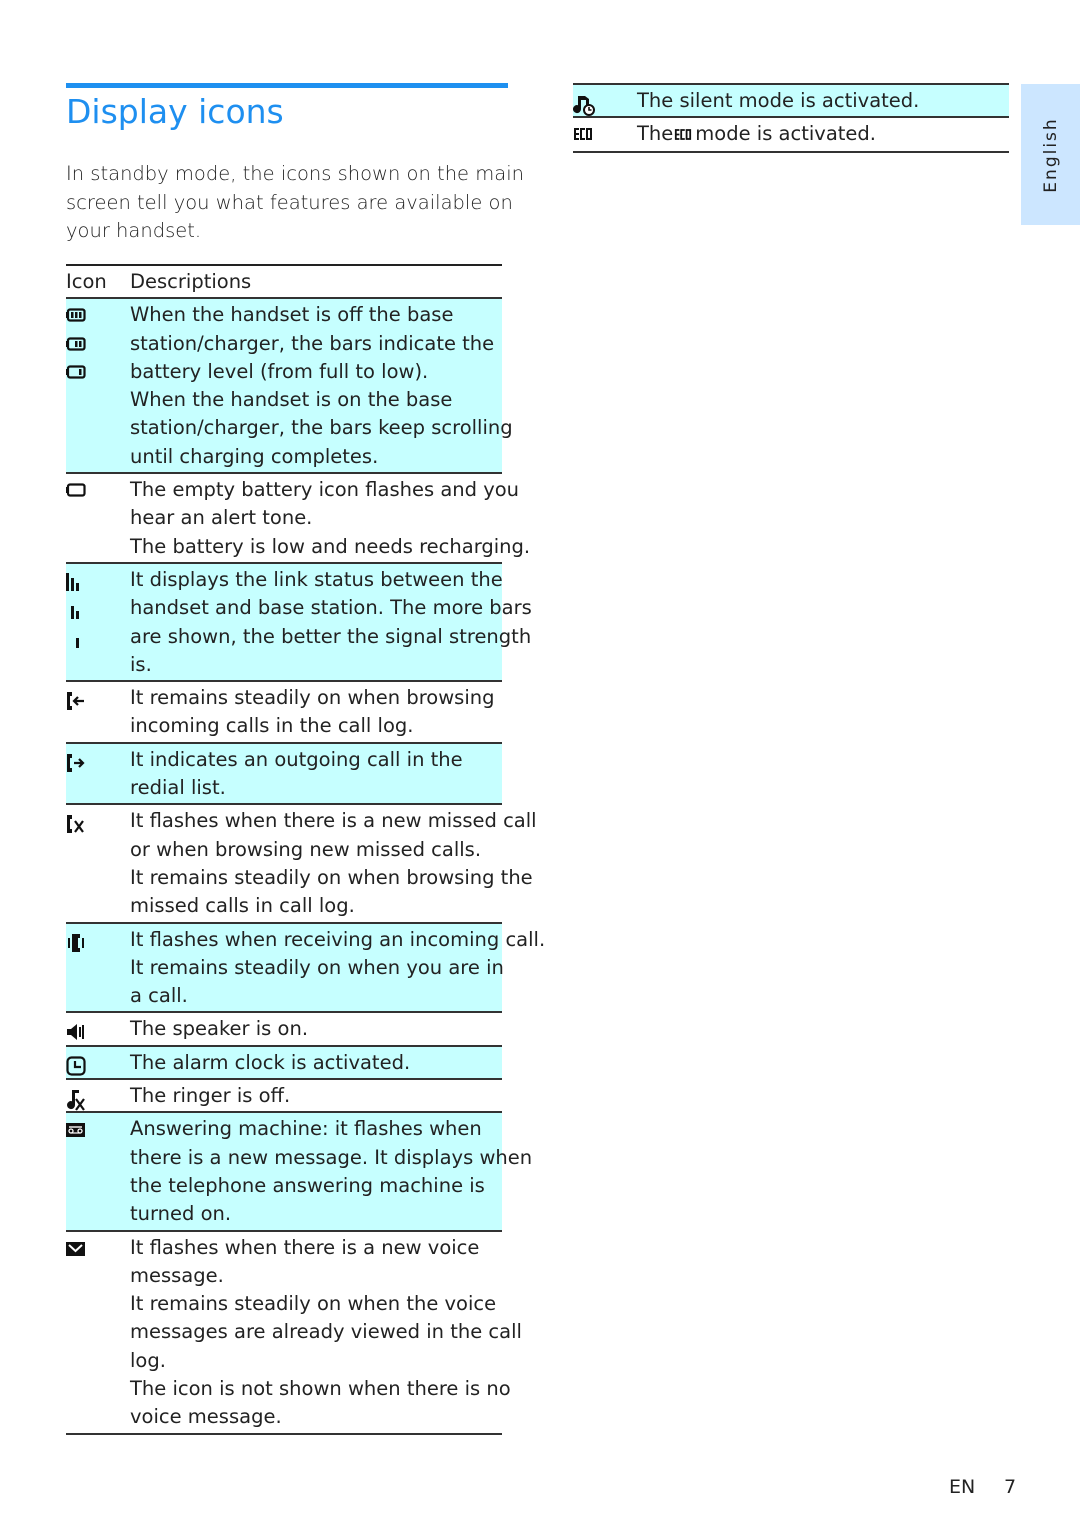 Image resolution: width=1080 pixels, height=1527 pixels. I want to click on silent-mode-icon, so click(605, 101).